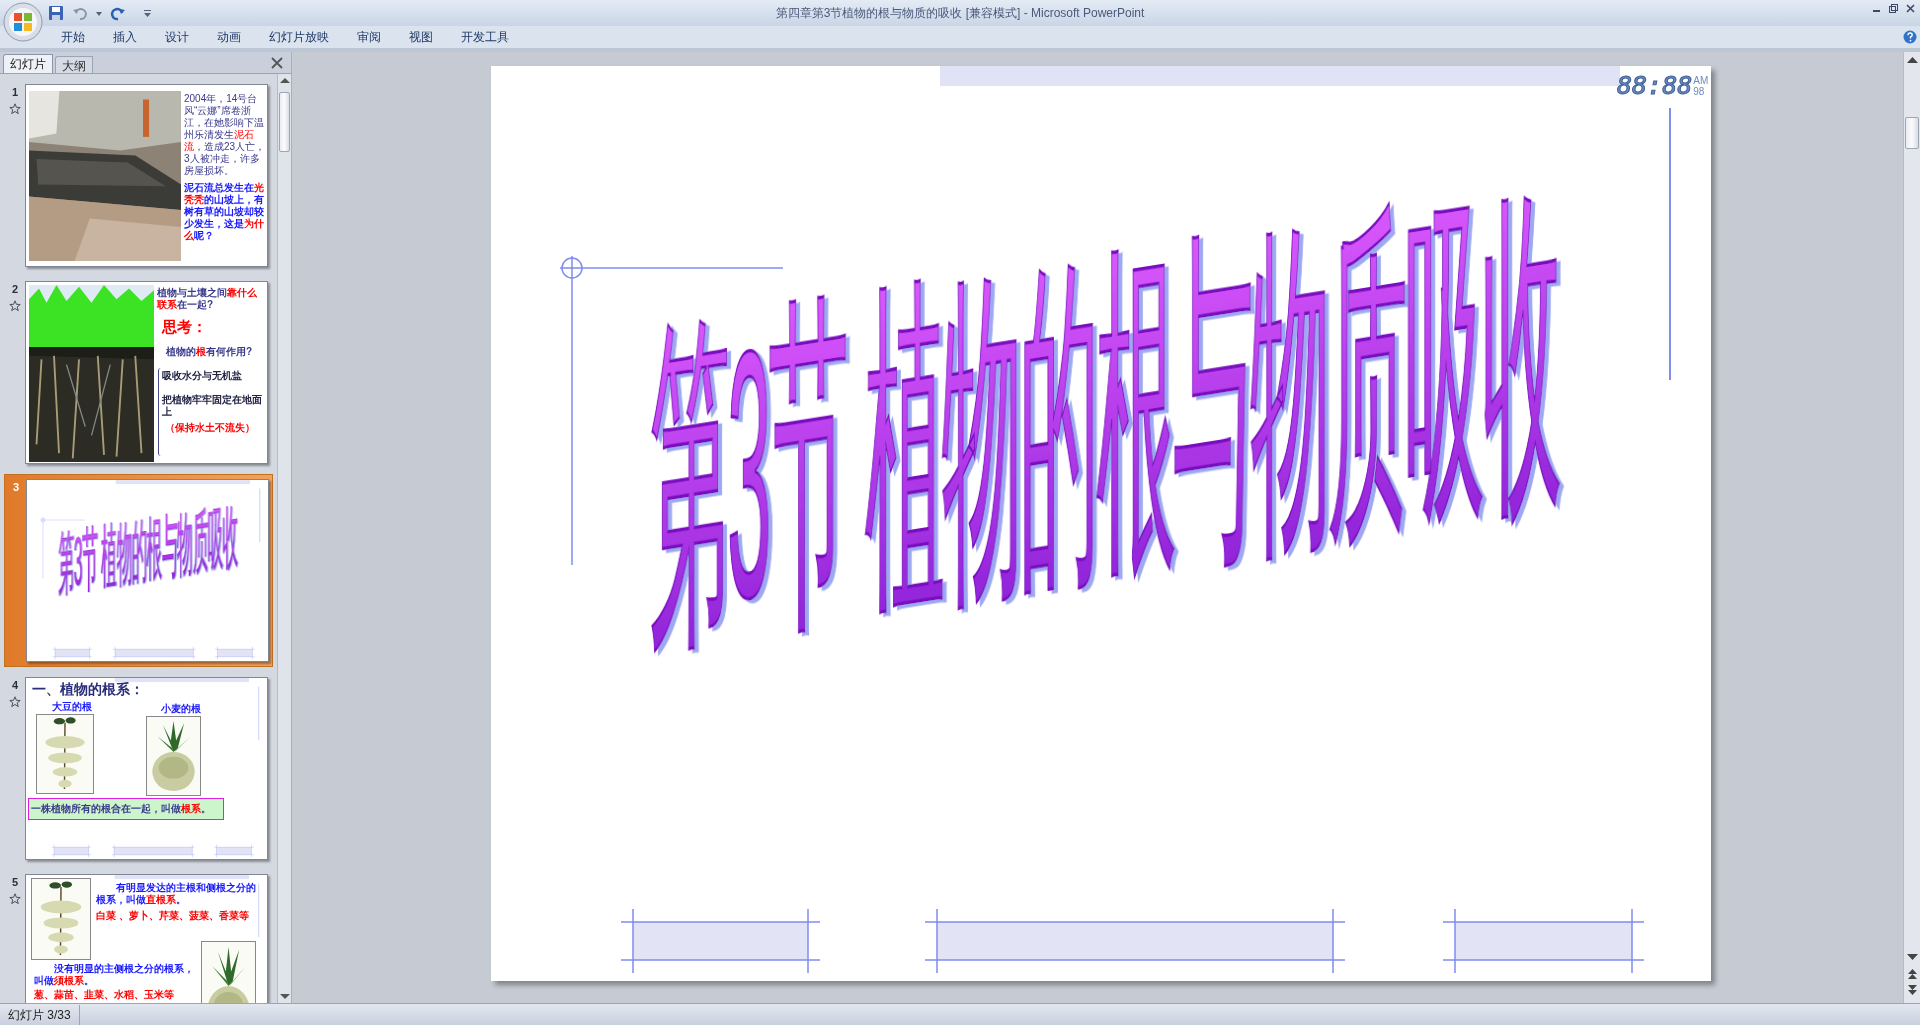 The image size is (1920, 1025). What do you see at coordinates (1701, 80) in the screenshot?
I see `clock-label: AM` at bounding box center [1701, 80].